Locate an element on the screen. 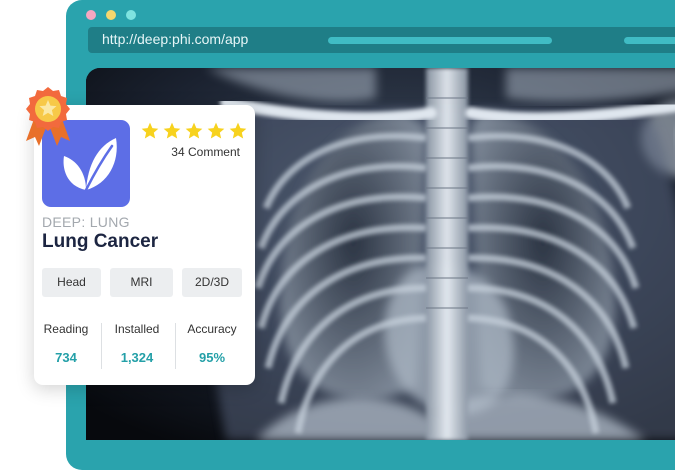  app-title: Lung Cancer is located at coordinates (100, 241).